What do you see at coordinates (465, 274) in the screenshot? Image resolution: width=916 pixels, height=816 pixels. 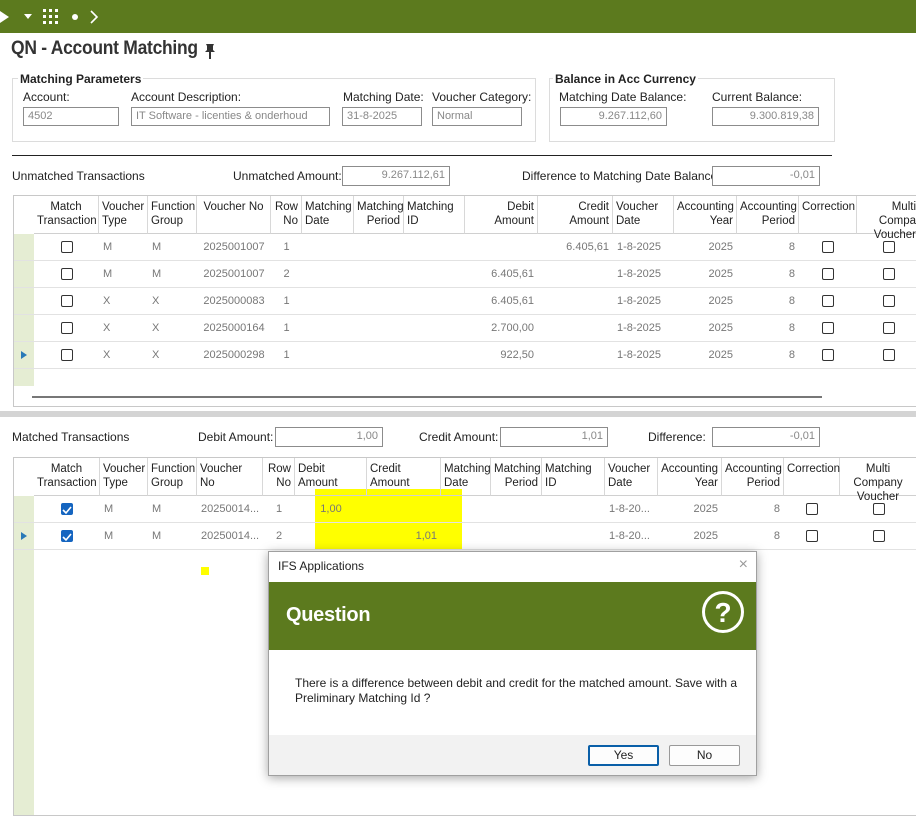 I see `table-row: M M 2025001007 2 6.405,61 1-8-2025 2025 8` at bounding box center [465, 274].